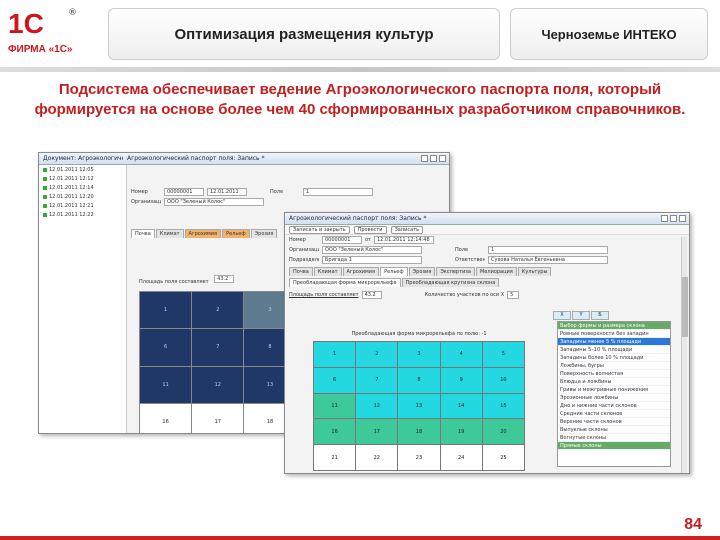 This screenshot has width=720, height=540. What do you see at coordinates (82, 187) in the screenshot?
I see `list-item: 12.01.2011 12:14` at bounding box center [82, 187].